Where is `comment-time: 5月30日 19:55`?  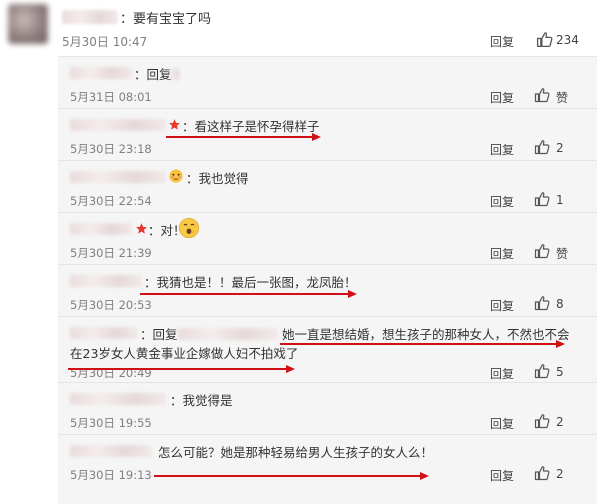
comment-time: 5月30日 19:55 is located at coordinates (111, 423).